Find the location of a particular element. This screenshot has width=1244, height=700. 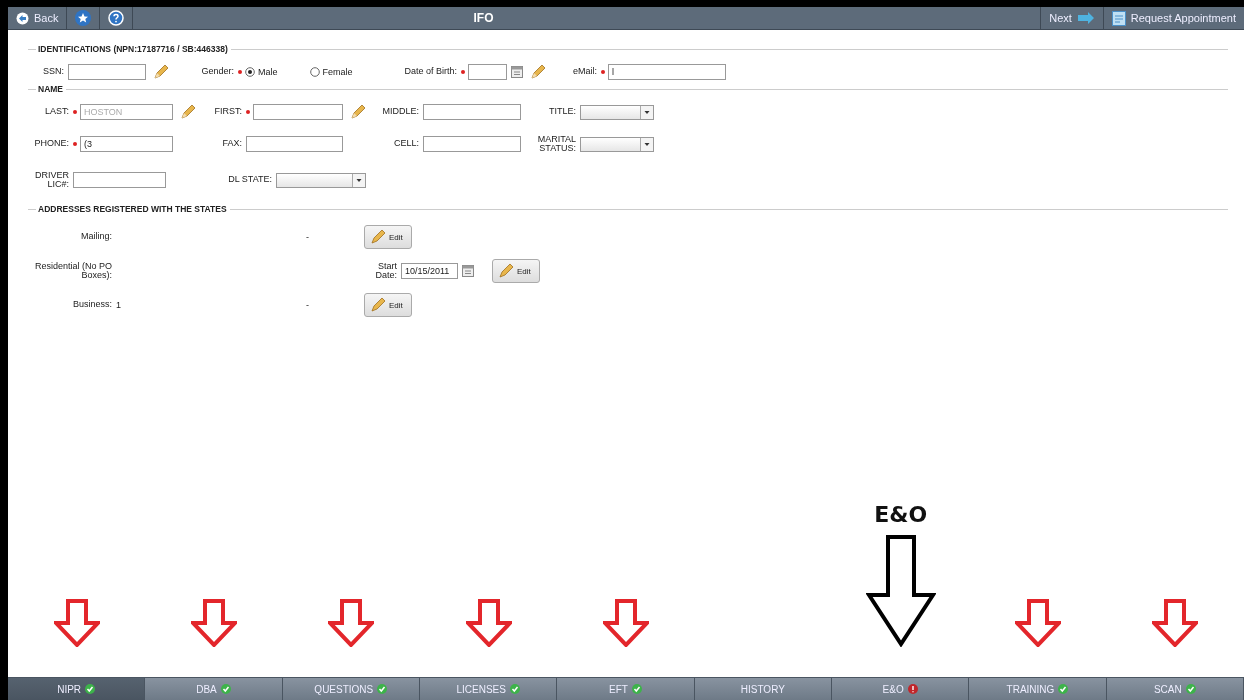

tab: NIPR is located at coordinates (77, 688).